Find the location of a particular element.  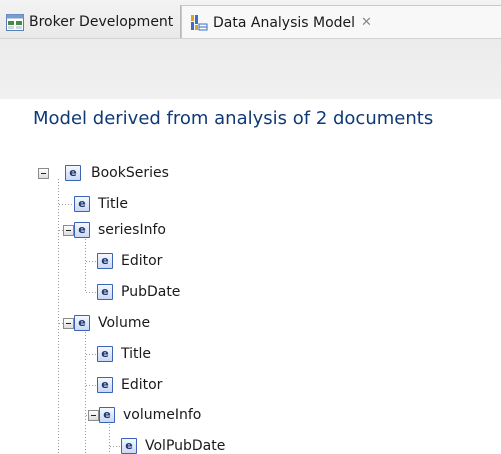

tree-node-bookseries: BookSeries is located at coordinates (130, 173).